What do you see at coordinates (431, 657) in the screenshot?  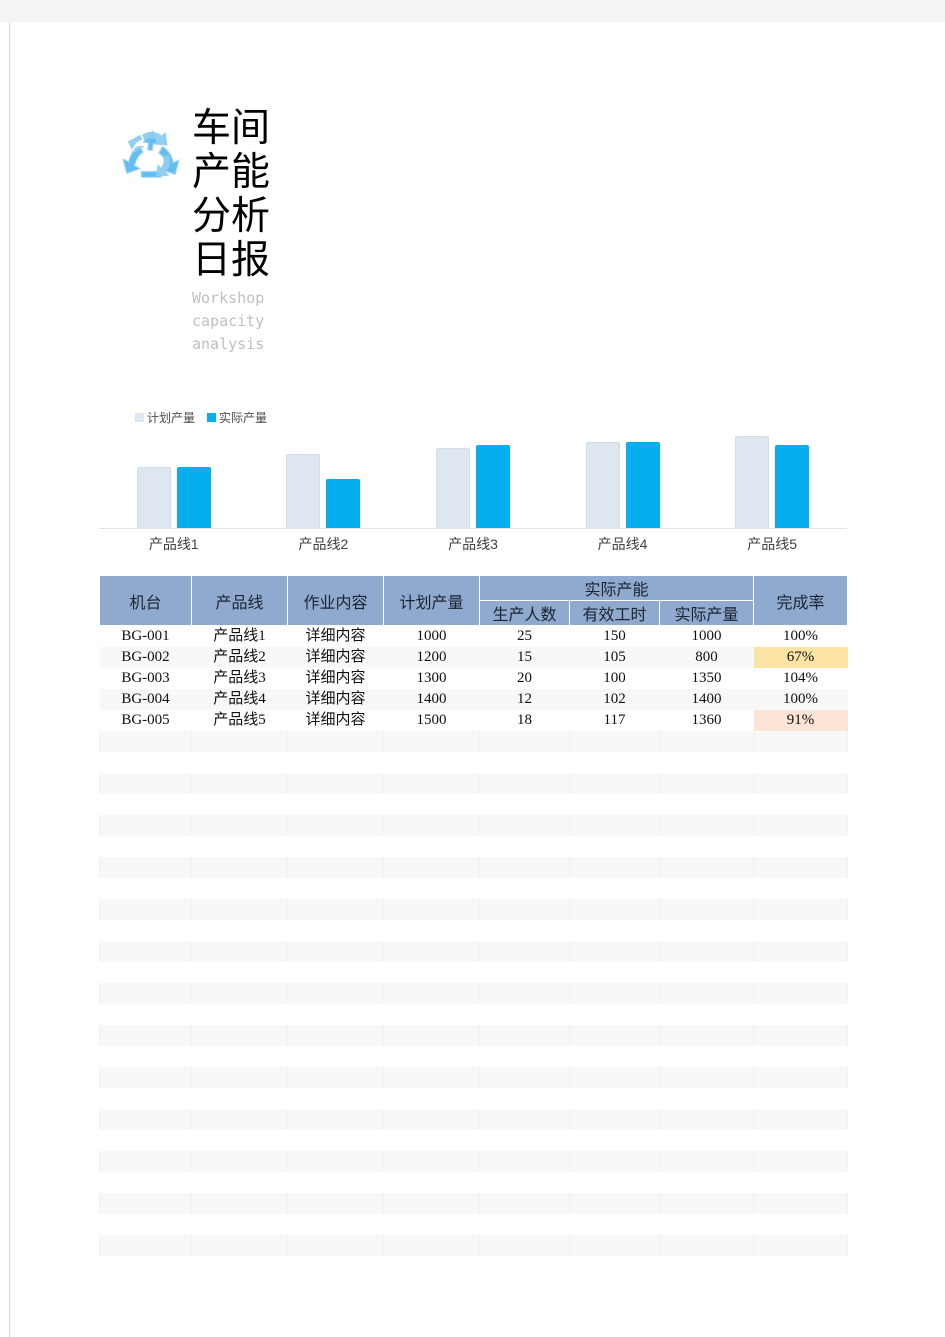 I see `cell-planned-output: 1200` at bounding box center [431, 657].